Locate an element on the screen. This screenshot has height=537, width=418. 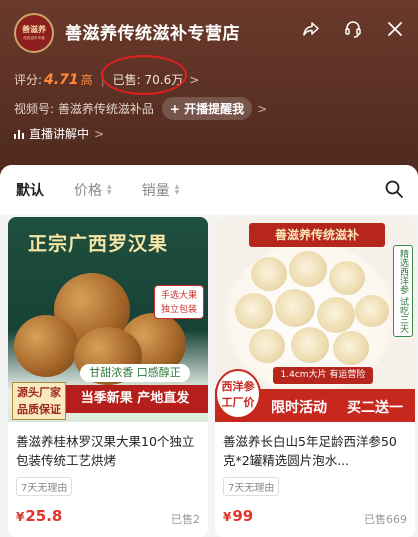
badge-line: 手选大果 is located at coordinates (178, 296).